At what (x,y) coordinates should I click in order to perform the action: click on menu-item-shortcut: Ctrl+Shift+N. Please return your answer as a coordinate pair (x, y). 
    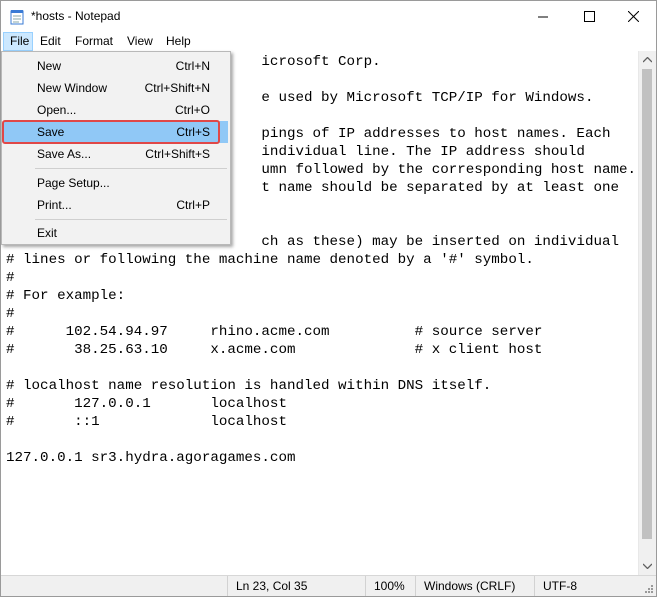
    Looking at the image, I should click on (177, 88).